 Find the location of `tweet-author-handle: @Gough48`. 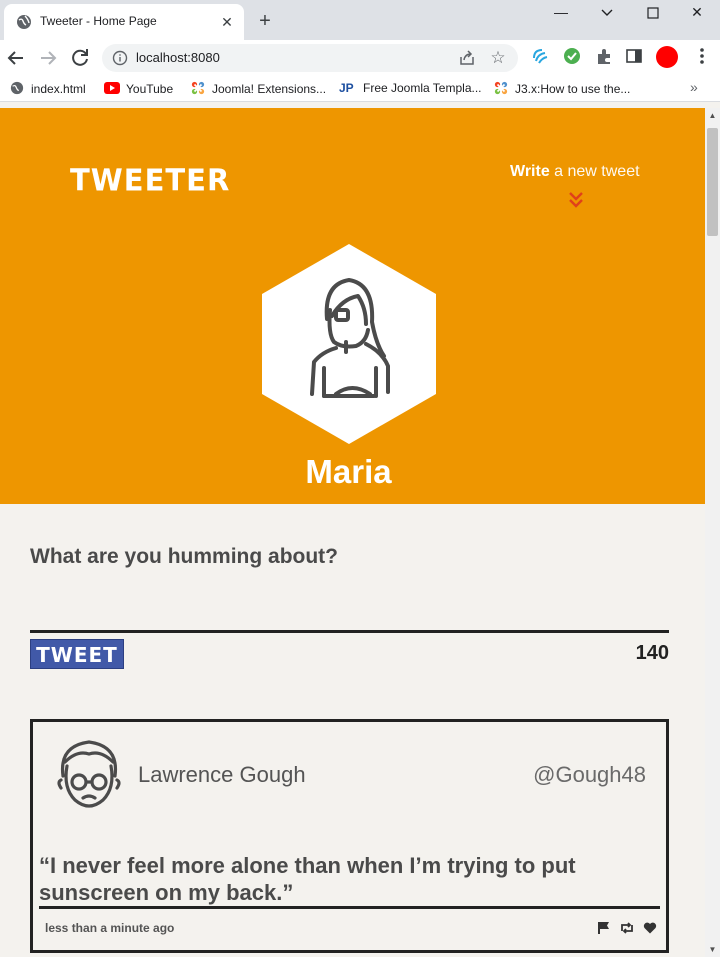

tweet-author-handle: @Gough48 is located at coordinates (569, 775).